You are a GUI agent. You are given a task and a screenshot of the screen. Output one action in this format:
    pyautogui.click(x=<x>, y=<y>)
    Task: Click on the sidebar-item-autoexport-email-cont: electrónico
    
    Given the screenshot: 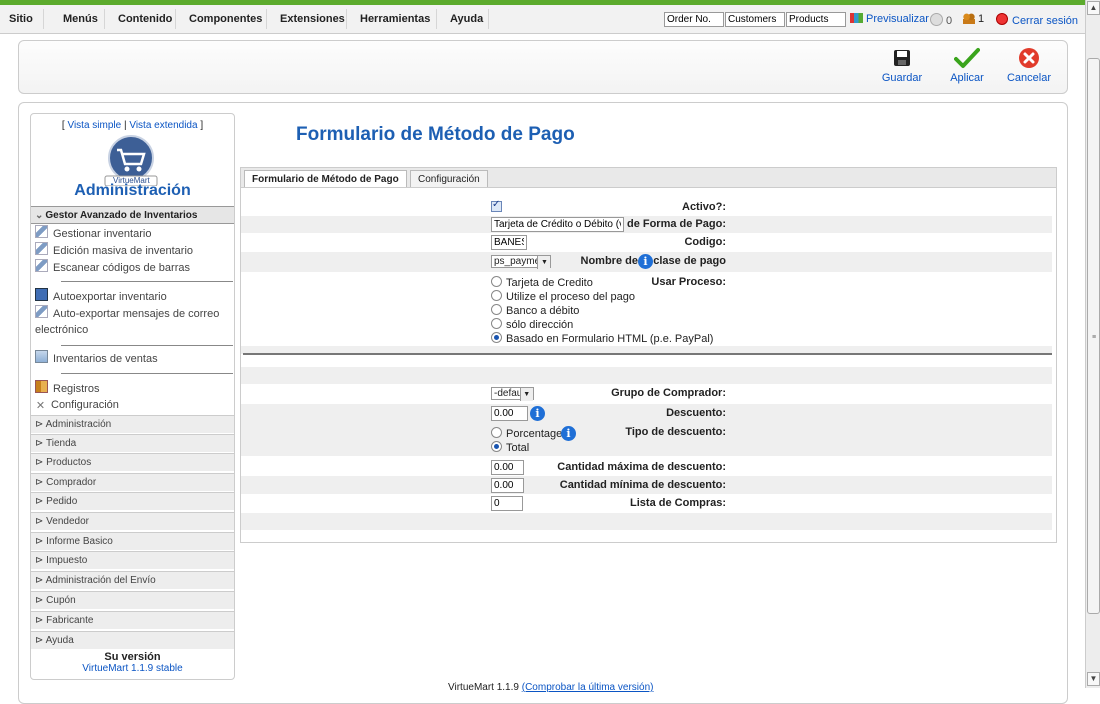 What is the action you would take?
    pyautogui.click(x=61, y=330)
    